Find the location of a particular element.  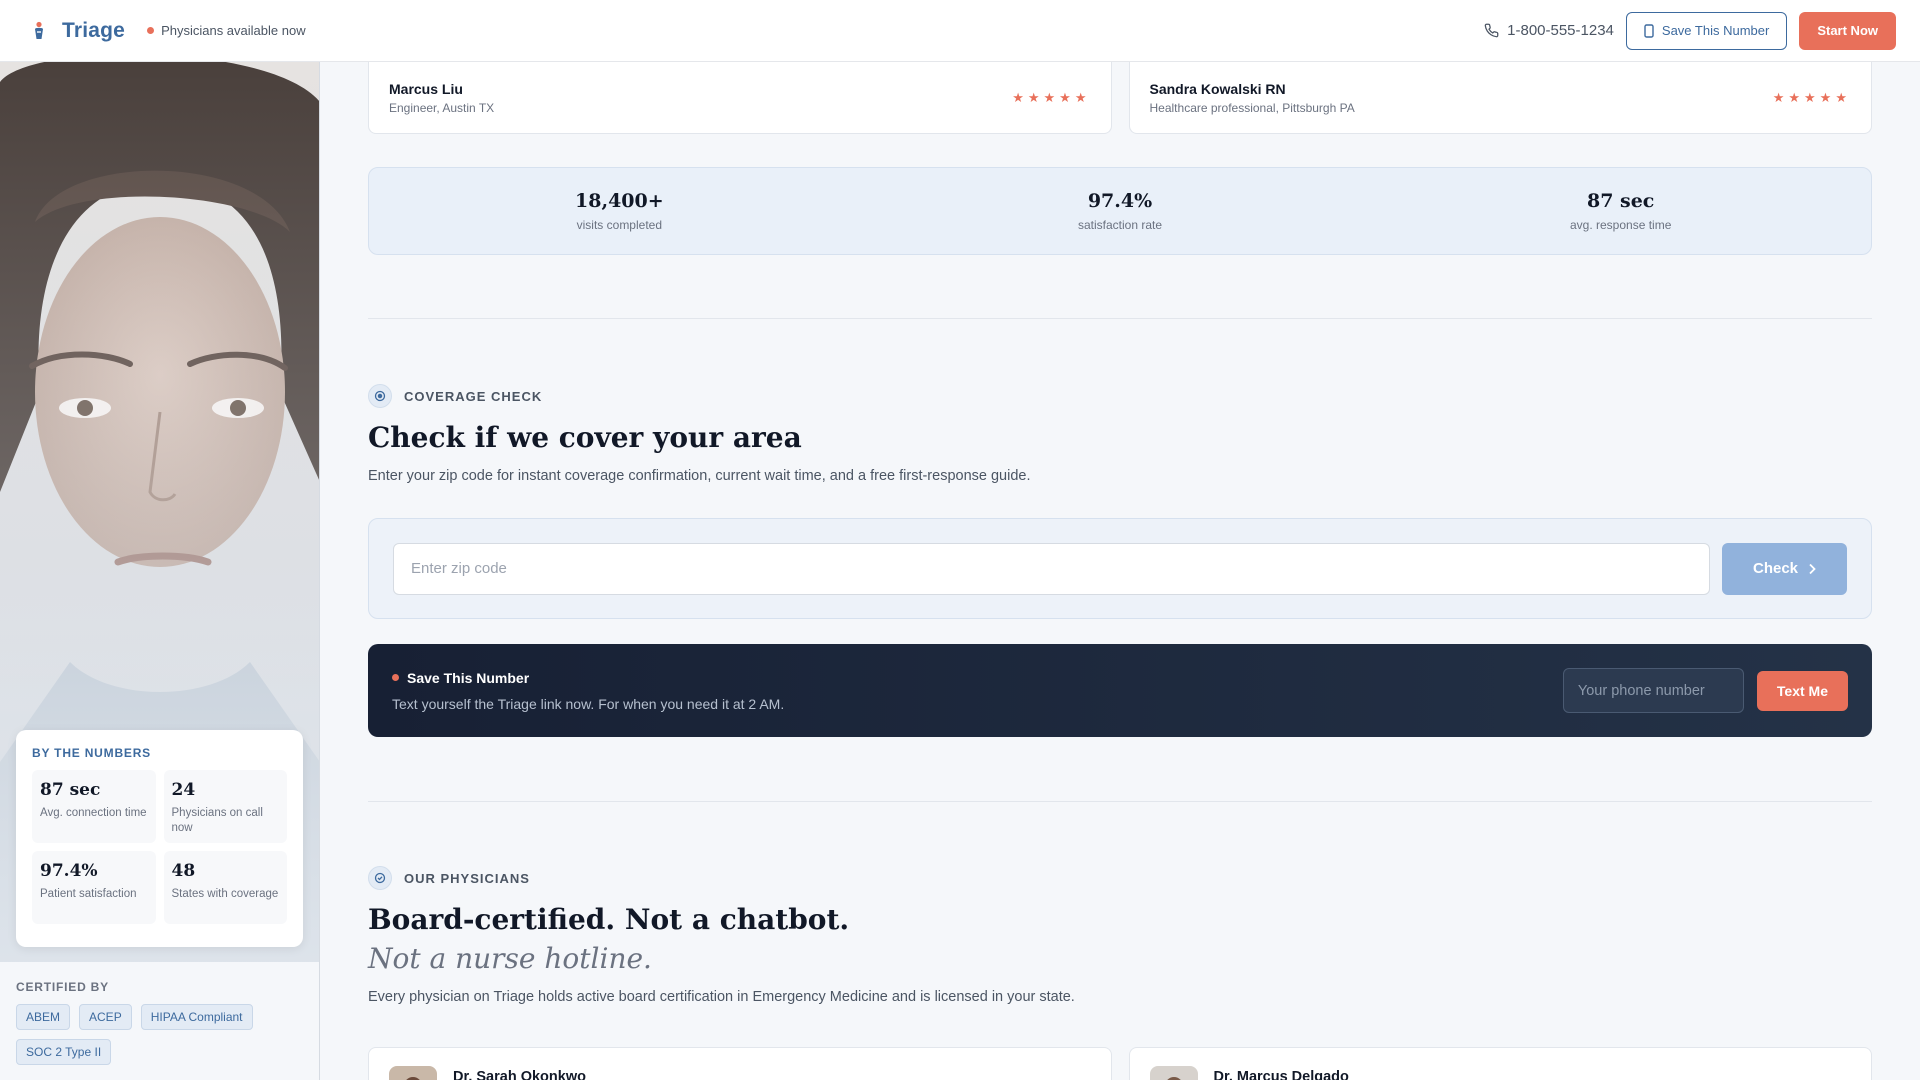

stat-value: 97.4% is located at coordinates (69, 871).